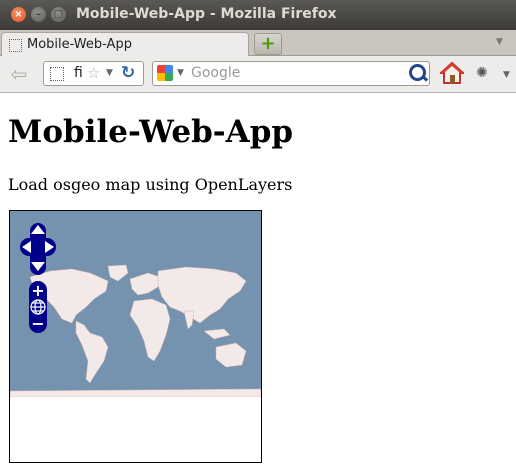  Describe the element at coordinates (151, 132) in the screenshot. I see `page-heading: Mobile-Web-App` at that location.